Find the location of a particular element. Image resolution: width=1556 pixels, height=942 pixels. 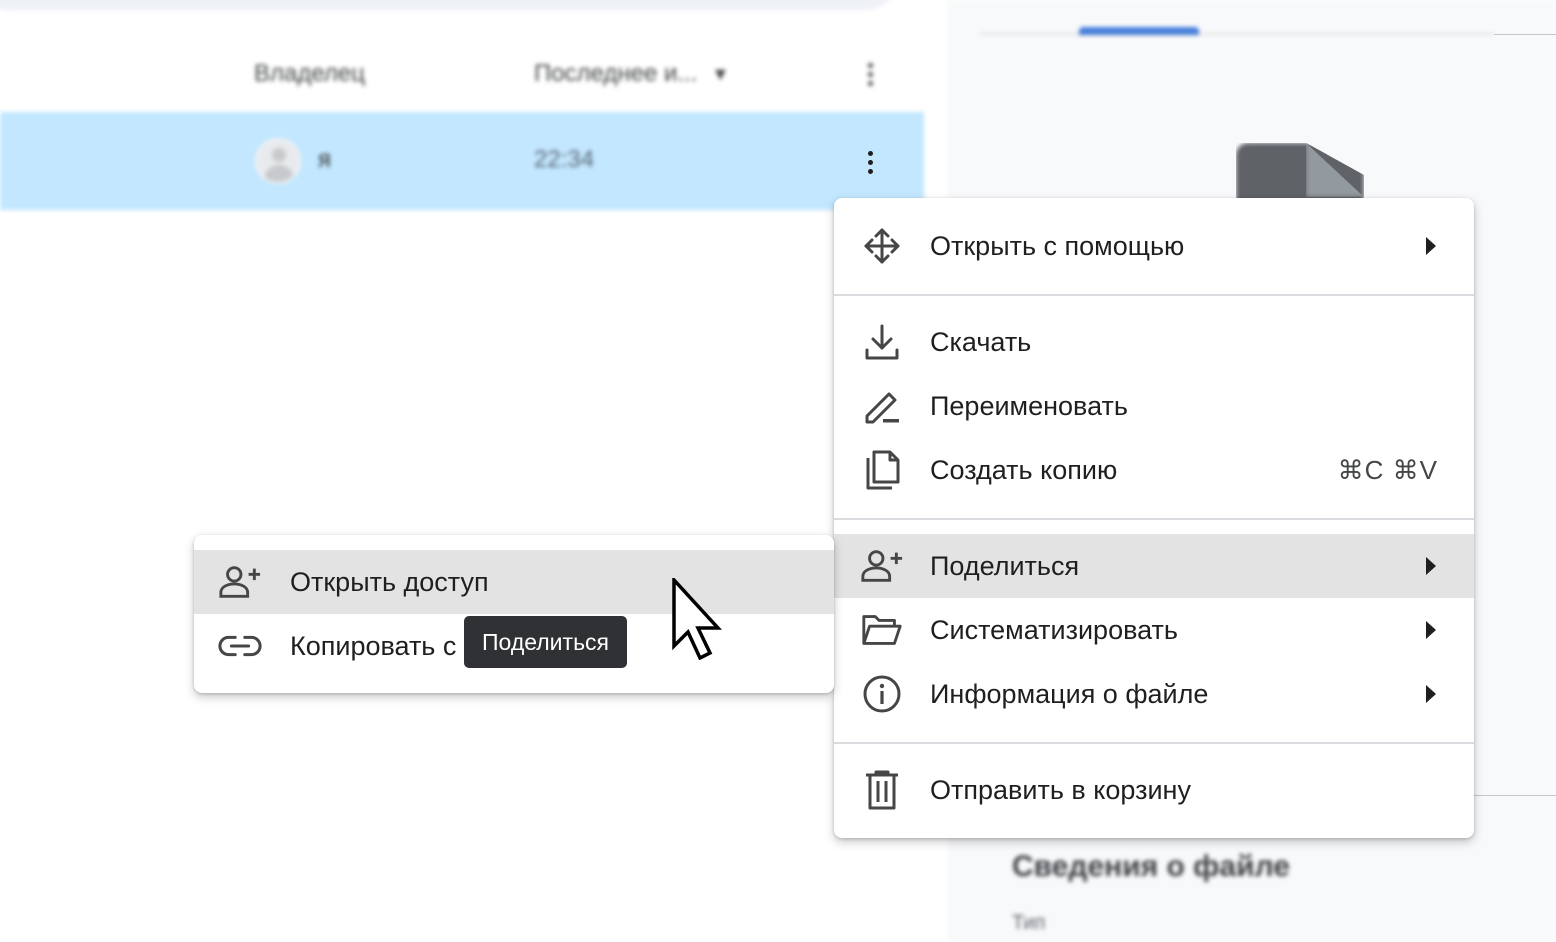

rename-label: Переименовать is located at coordinates (1029, 405).